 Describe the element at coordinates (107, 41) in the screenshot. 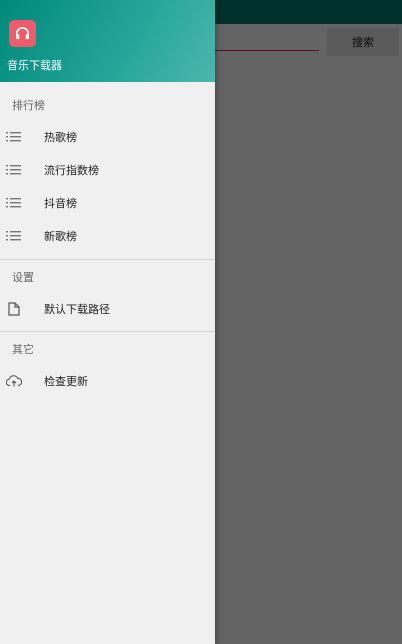

I see `drawer-header: 音乐下载器` at that location.